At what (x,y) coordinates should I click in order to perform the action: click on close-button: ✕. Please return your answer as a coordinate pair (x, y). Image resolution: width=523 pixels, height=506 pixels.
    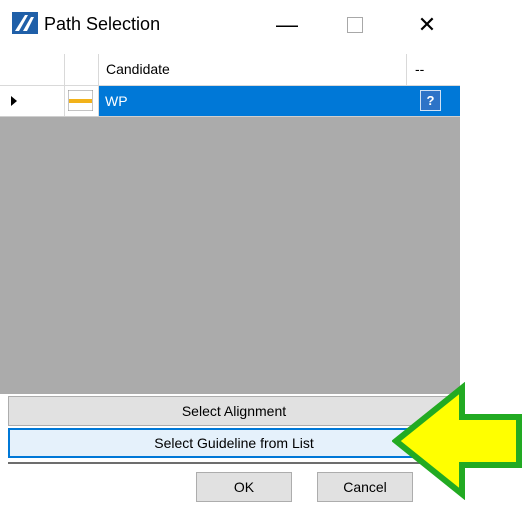
    Looking at the image, I should click on (427, 25).